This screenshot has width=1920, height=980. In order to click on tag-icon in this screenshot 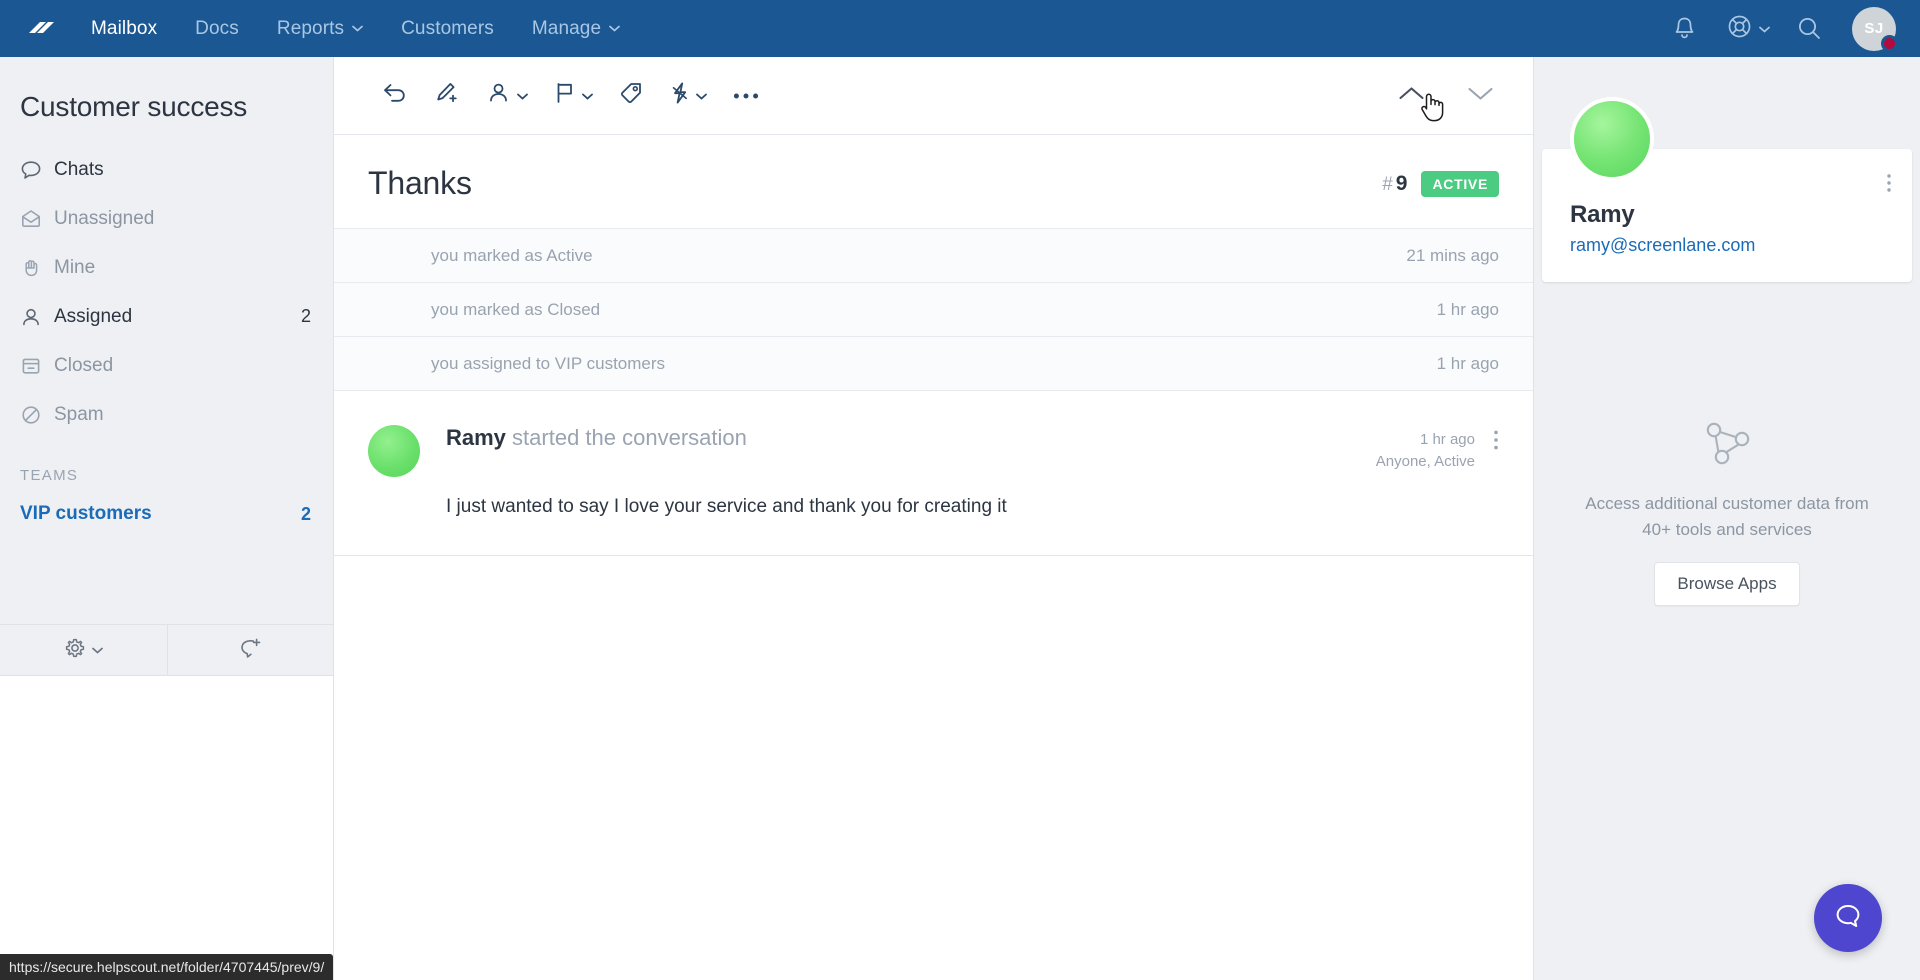, I will do `click(631, 95)`.